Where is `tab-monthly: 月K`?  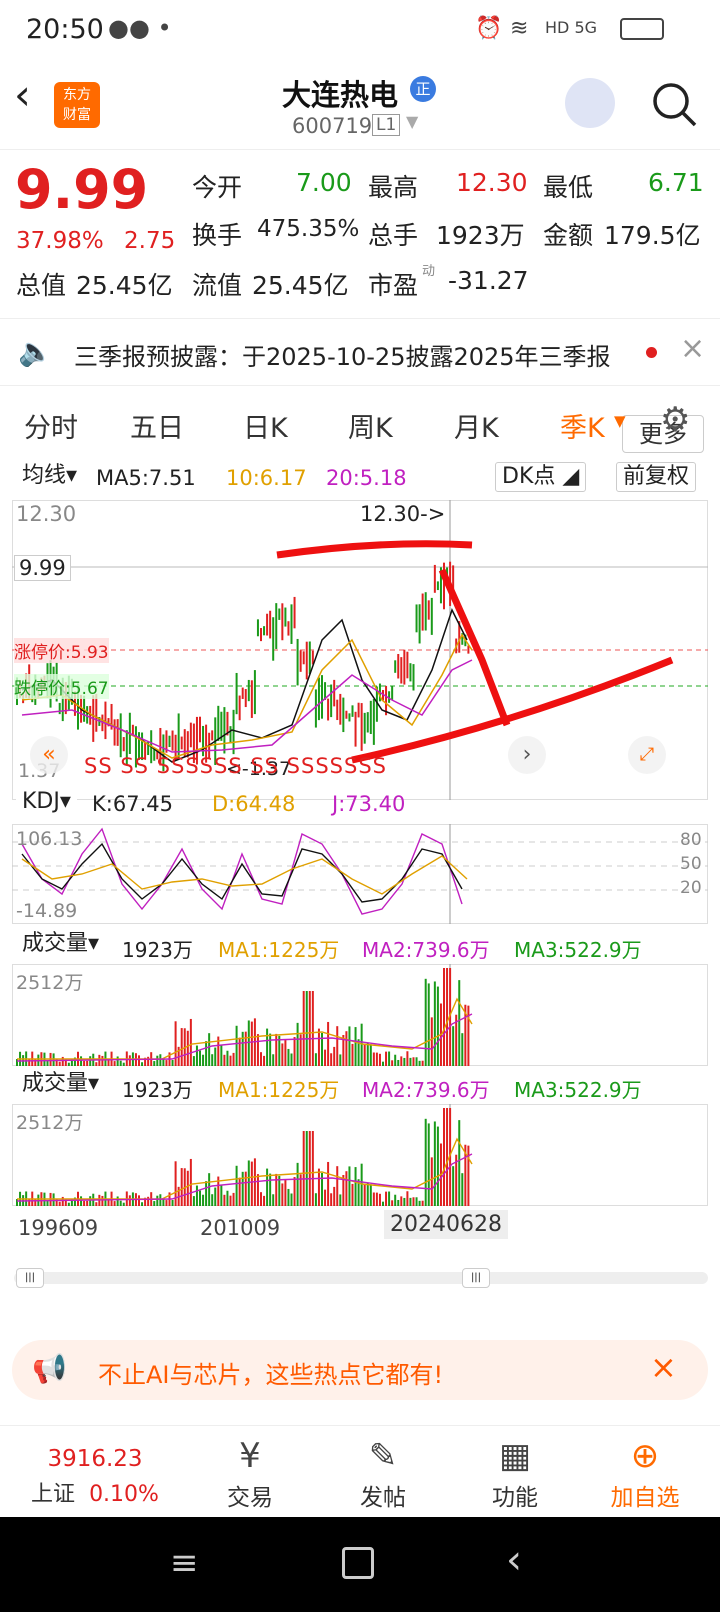 tab-monthly: 月K is located at coordinates (476, 425).